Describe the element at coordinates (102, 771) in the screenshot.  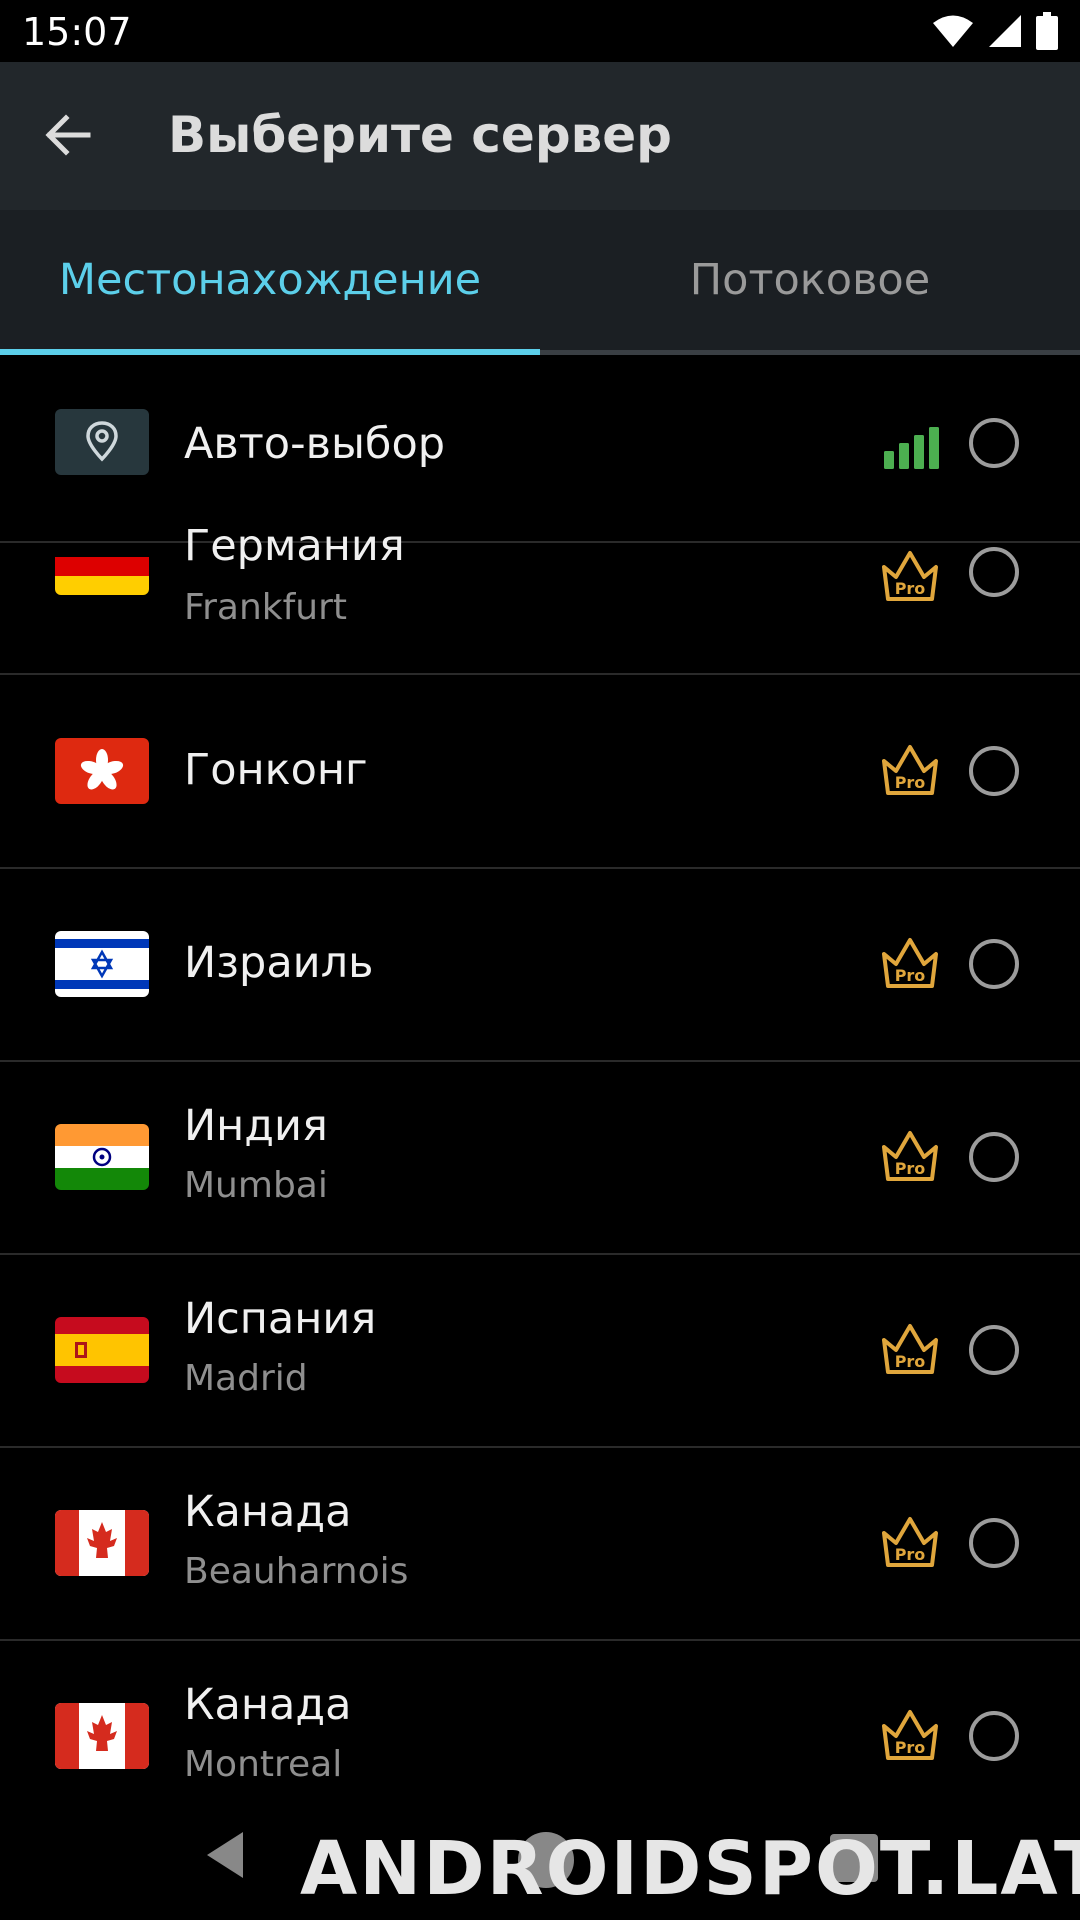
I see `hong-kong-flag` at that location.